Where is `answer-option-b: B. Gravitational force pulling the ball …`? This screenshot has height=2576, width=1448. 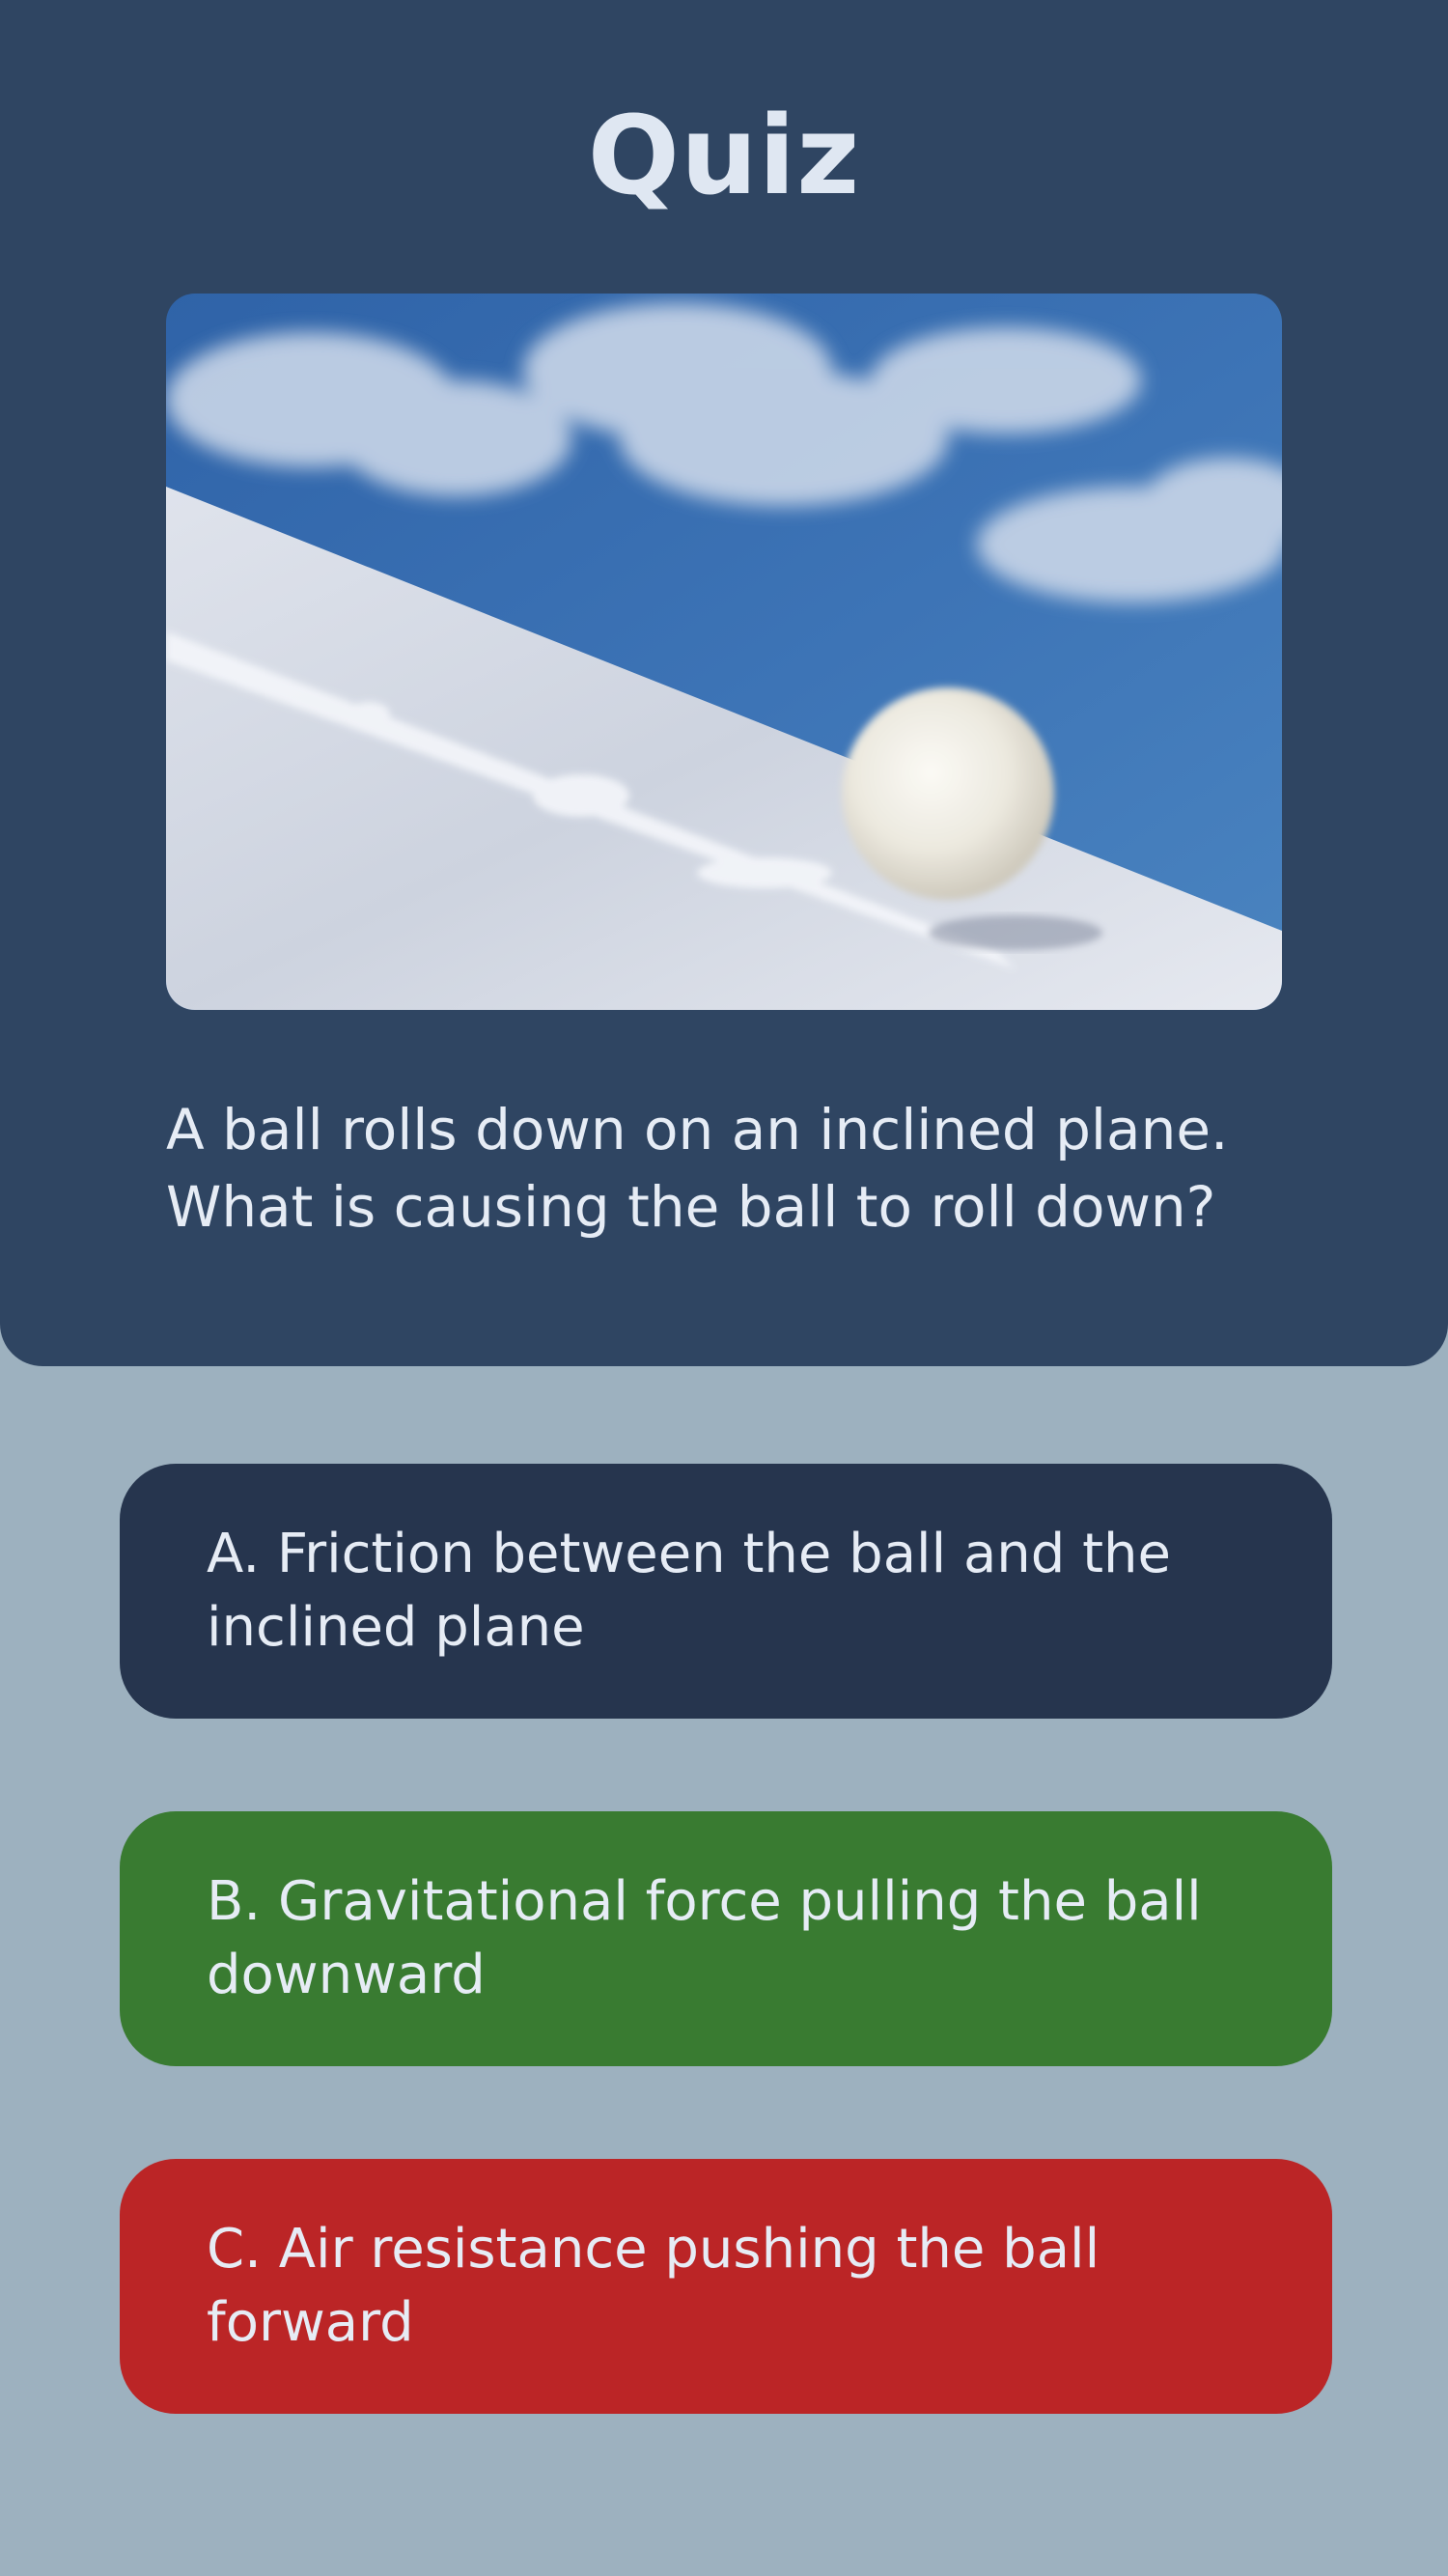
answer-option-b: B. Gravitational force pulling the ball … is located at coordinates (726, 1939).